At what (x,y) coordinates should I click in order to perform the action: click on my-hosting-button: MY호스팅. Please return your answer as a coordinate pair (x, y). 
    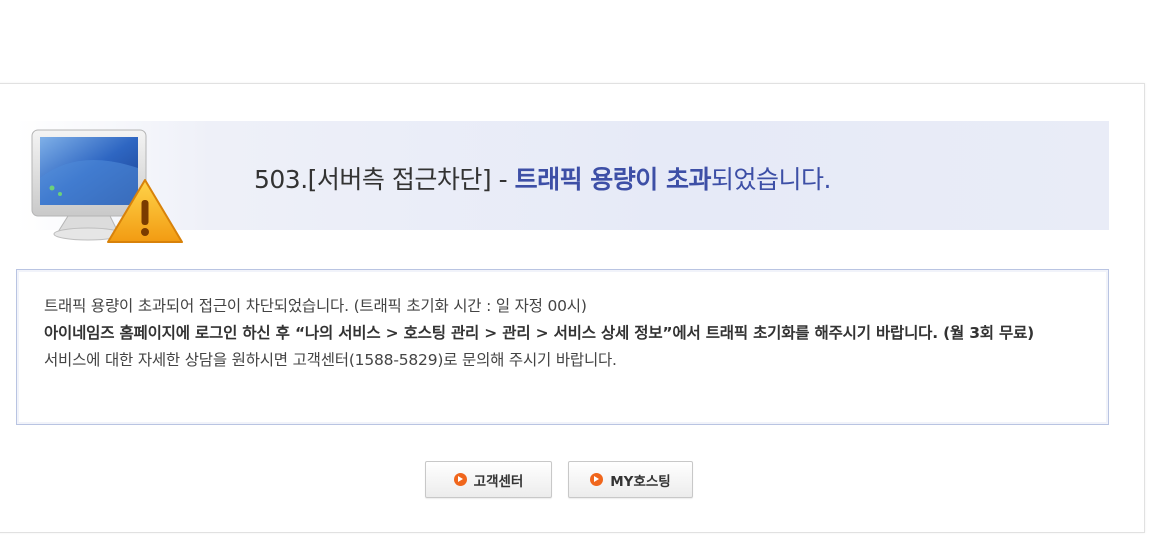
    Looking at the image, I should click on (630, 479).